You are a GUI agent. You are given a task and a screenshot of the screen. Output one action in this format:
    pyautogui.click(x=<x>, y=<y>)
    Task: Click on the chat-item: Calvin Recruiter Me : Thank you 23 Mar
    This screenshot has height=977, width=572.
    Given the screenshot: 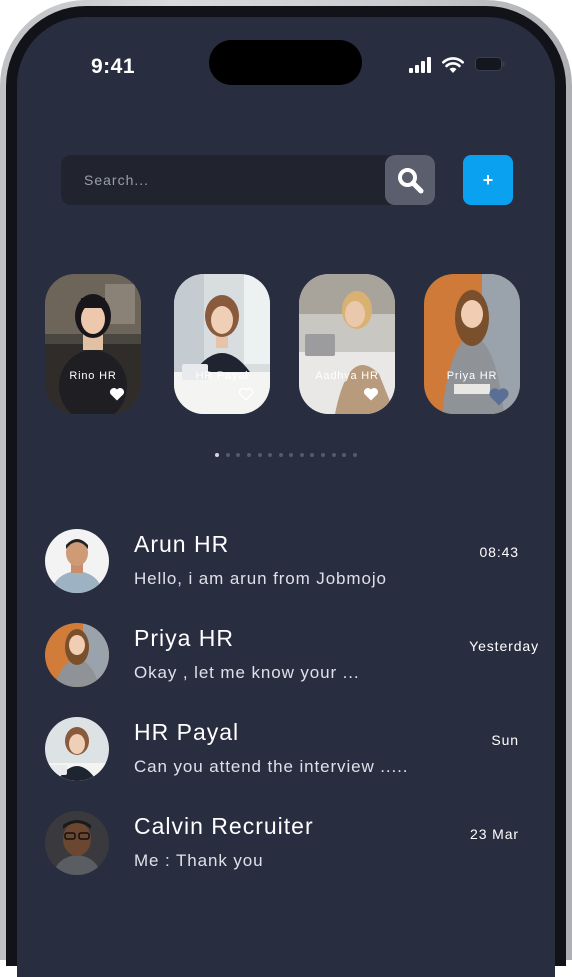 What is the action you would take?
    pyautogui.click(x=286, y=846)
    